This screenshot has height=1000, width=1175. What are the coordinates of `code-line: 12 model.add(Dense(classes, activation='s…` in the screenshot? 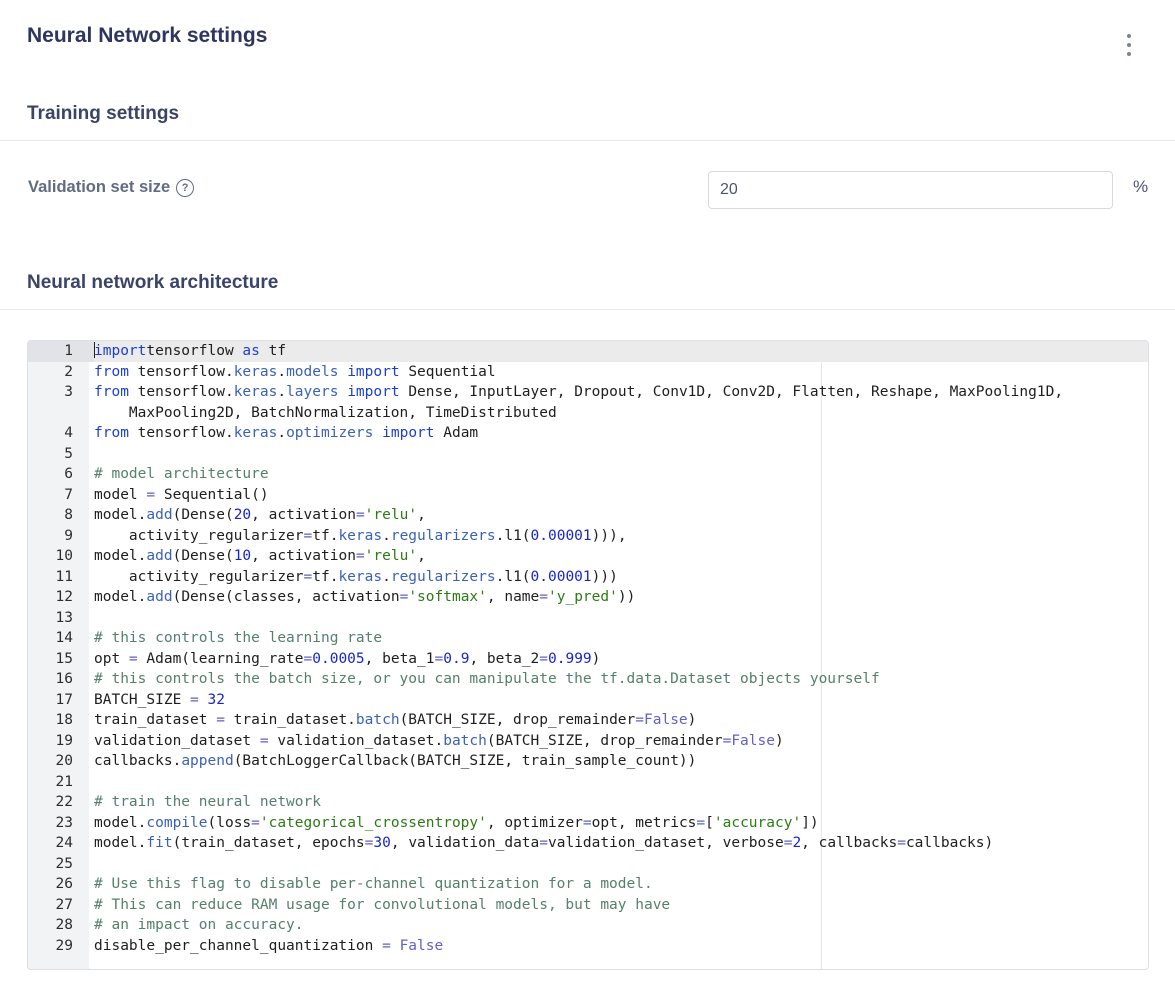 It's located at (588, 597).